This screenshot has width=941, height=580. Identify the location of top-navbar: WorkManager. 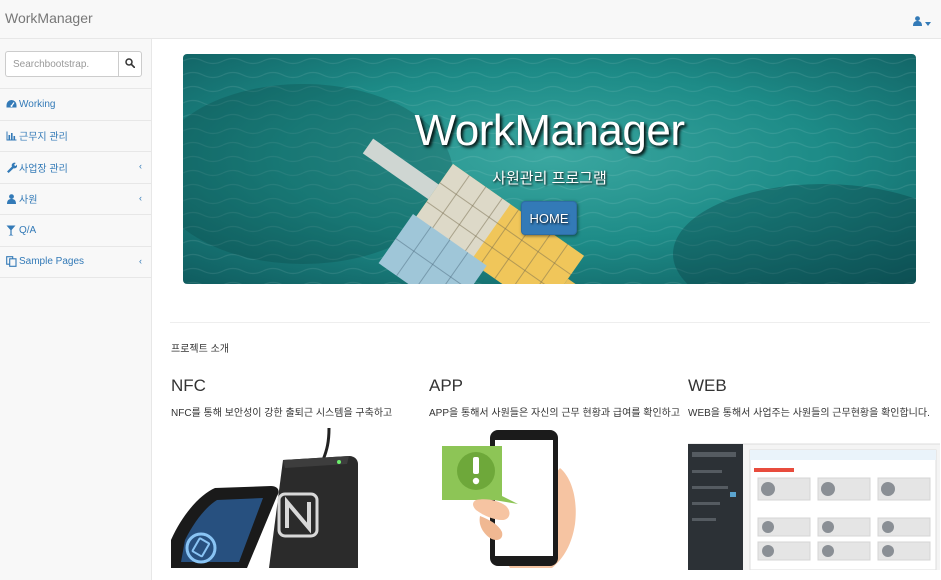
(470, 19).